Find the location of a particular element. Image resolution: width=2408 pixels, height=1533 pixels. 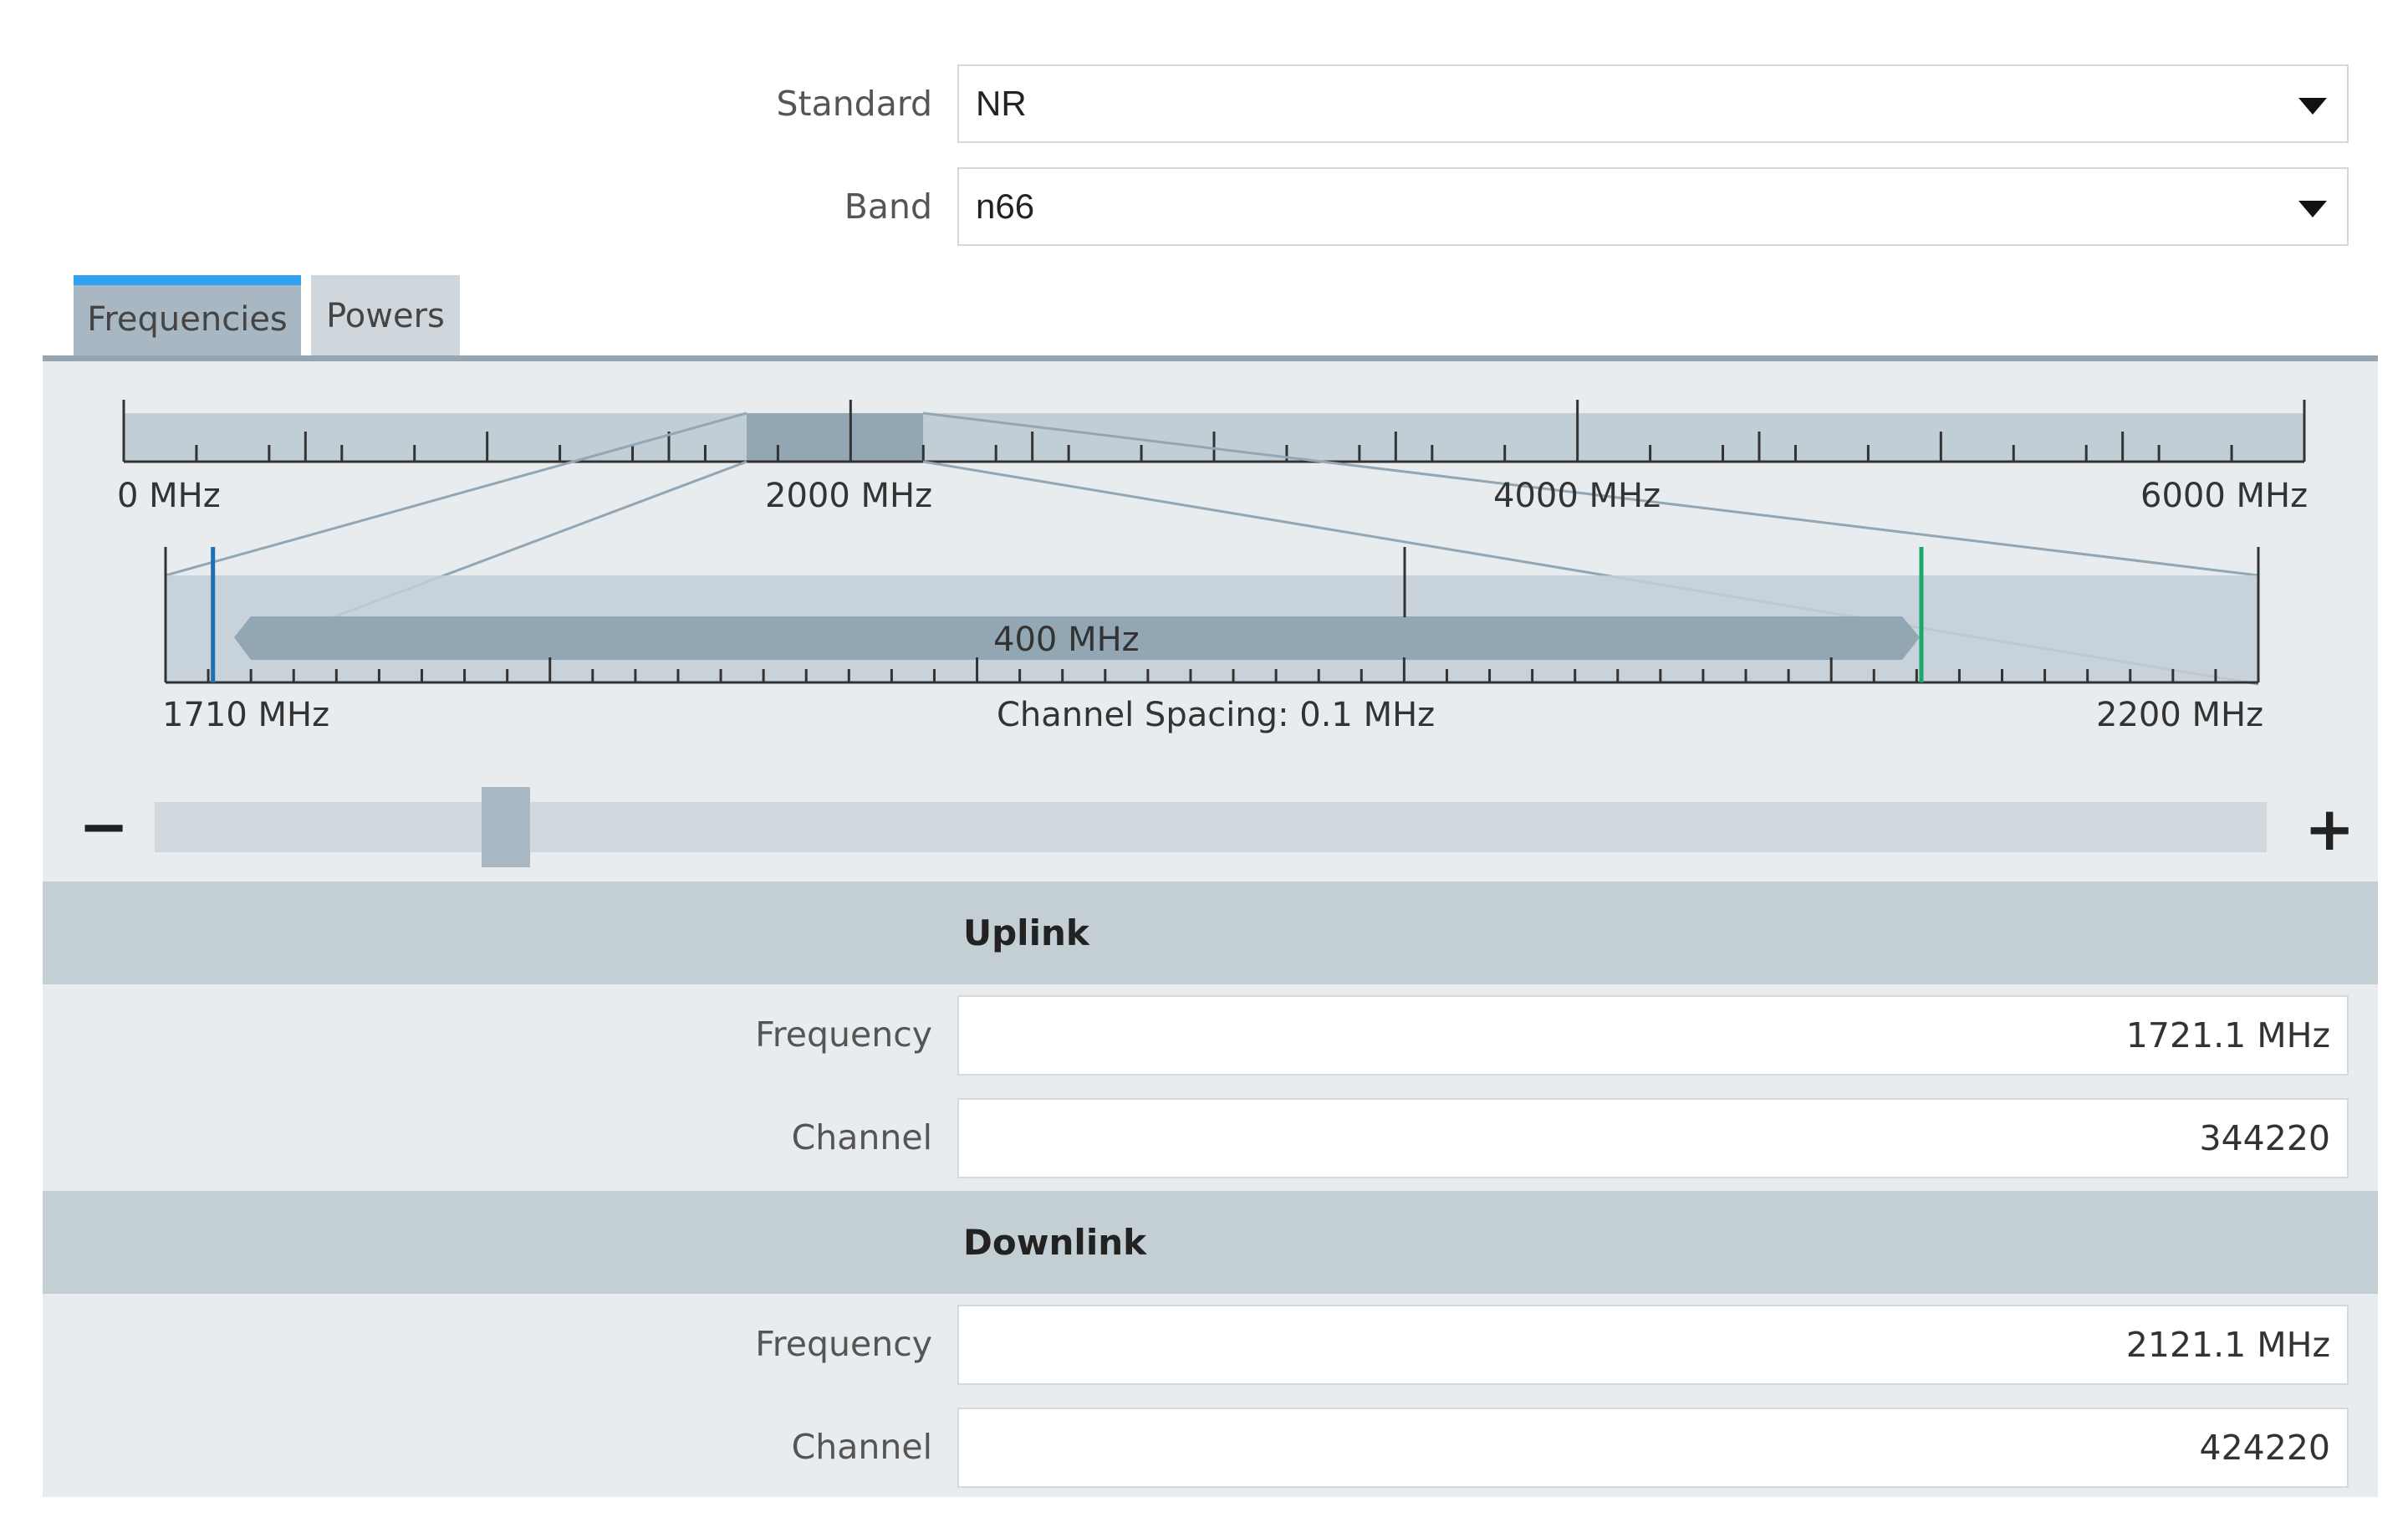

downlink-header: Downlink is located at coordinates (1210, 1242).